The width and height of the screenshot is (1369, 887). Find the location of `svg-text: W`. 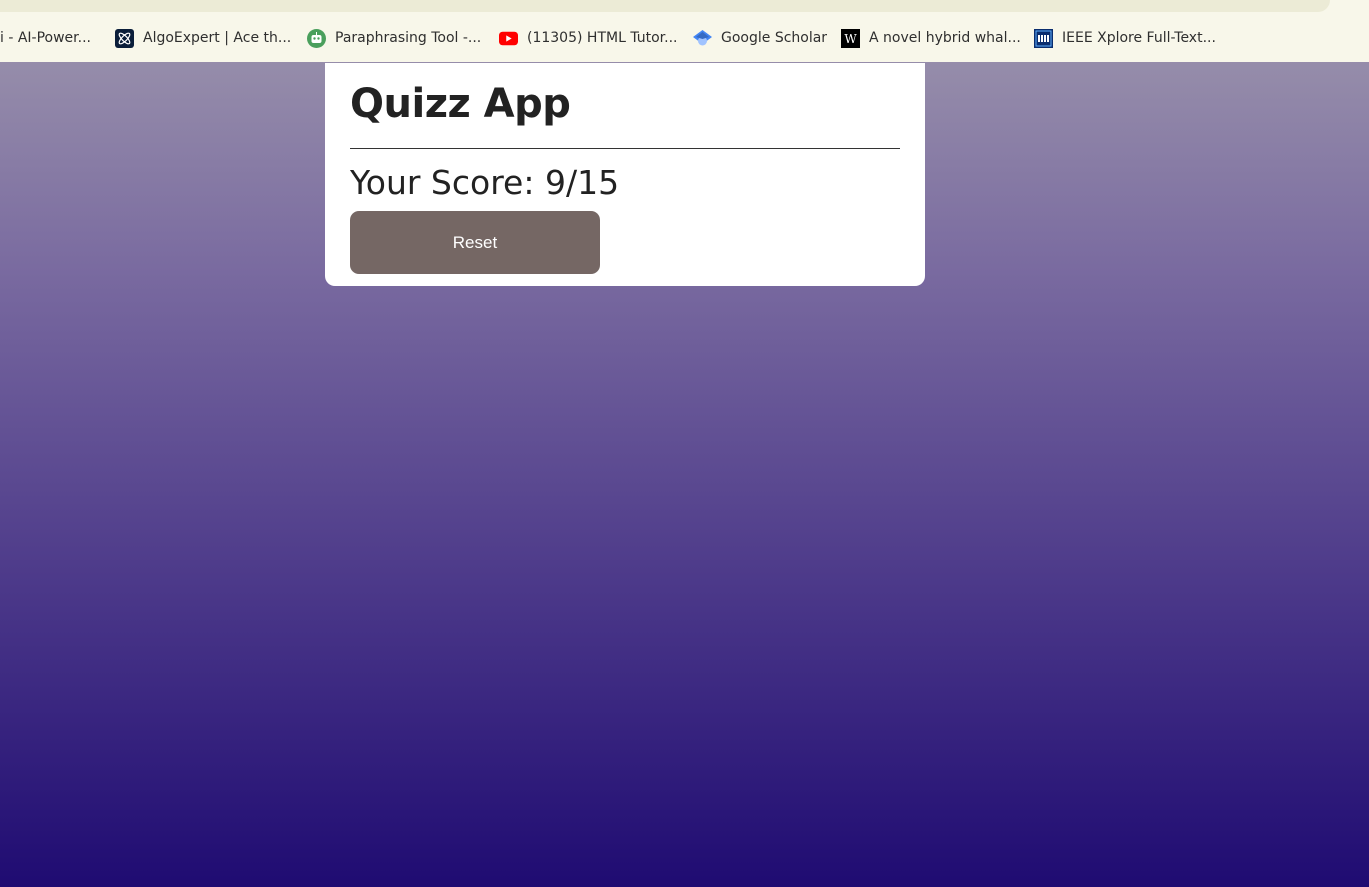

svg-text: W is located at coordinates (850, 39).